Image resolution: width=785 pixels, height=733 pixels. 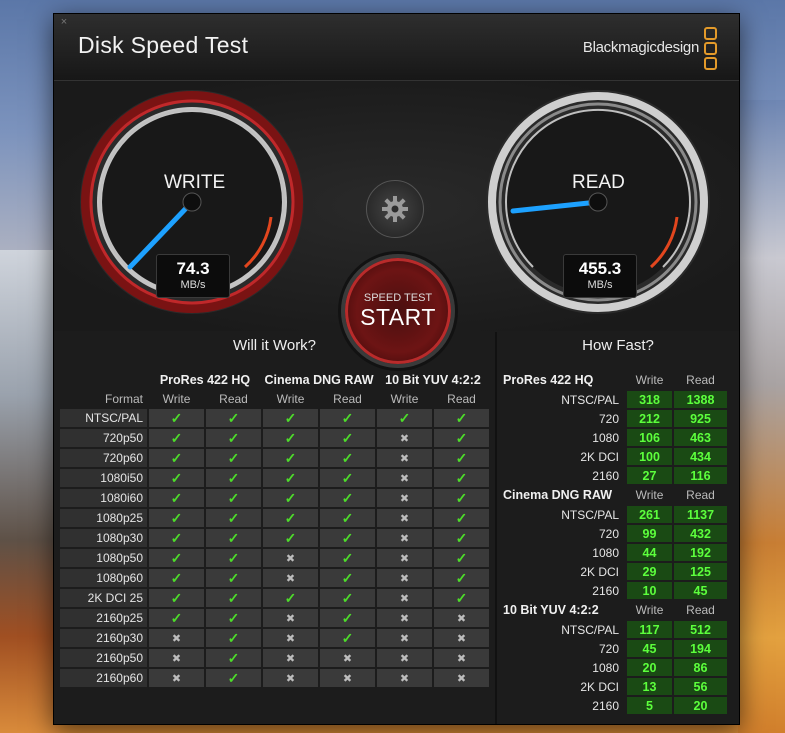 What do you see at coordinates (615, 437) in the screenshot?
I see `table-row: 1080 106 463` at bounding box center [615, 437].